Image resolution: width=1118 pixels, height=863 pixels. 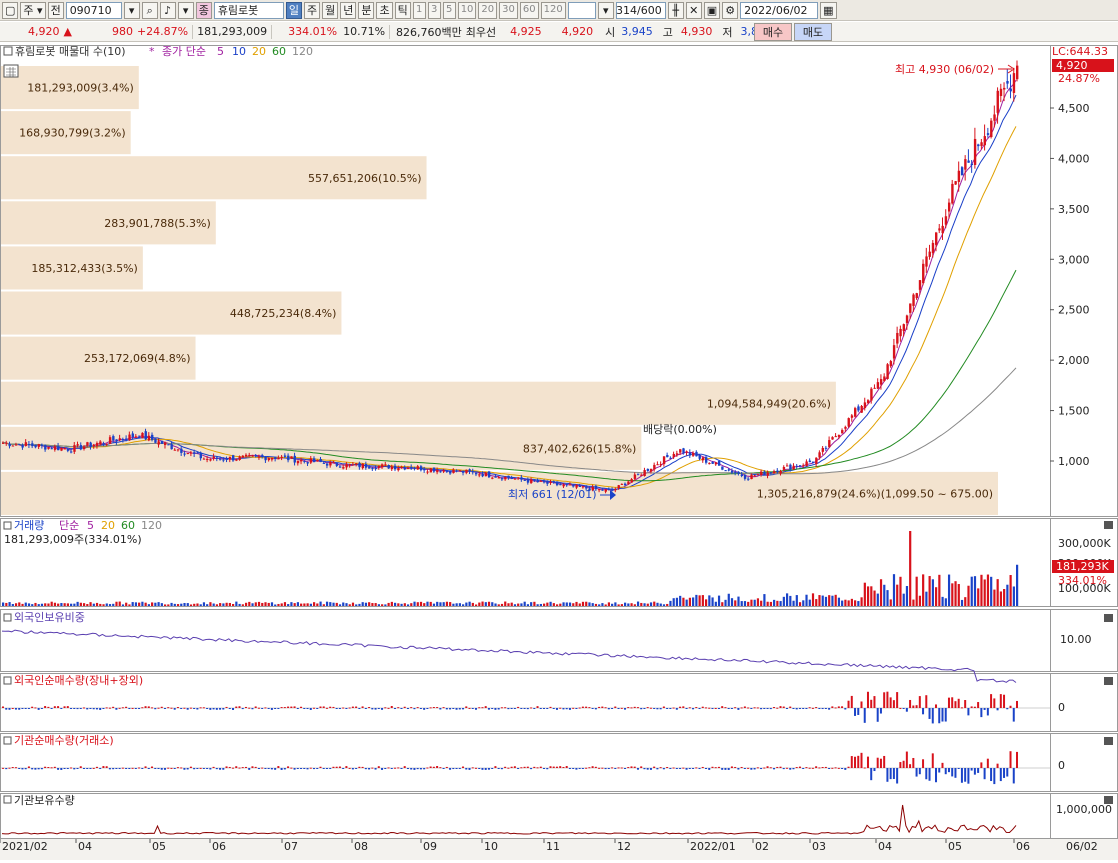 What do you see at coordinates (131, 10) in the screenshot?
I see `dropdown-icon: ▾` at bounding box center [131, 10].